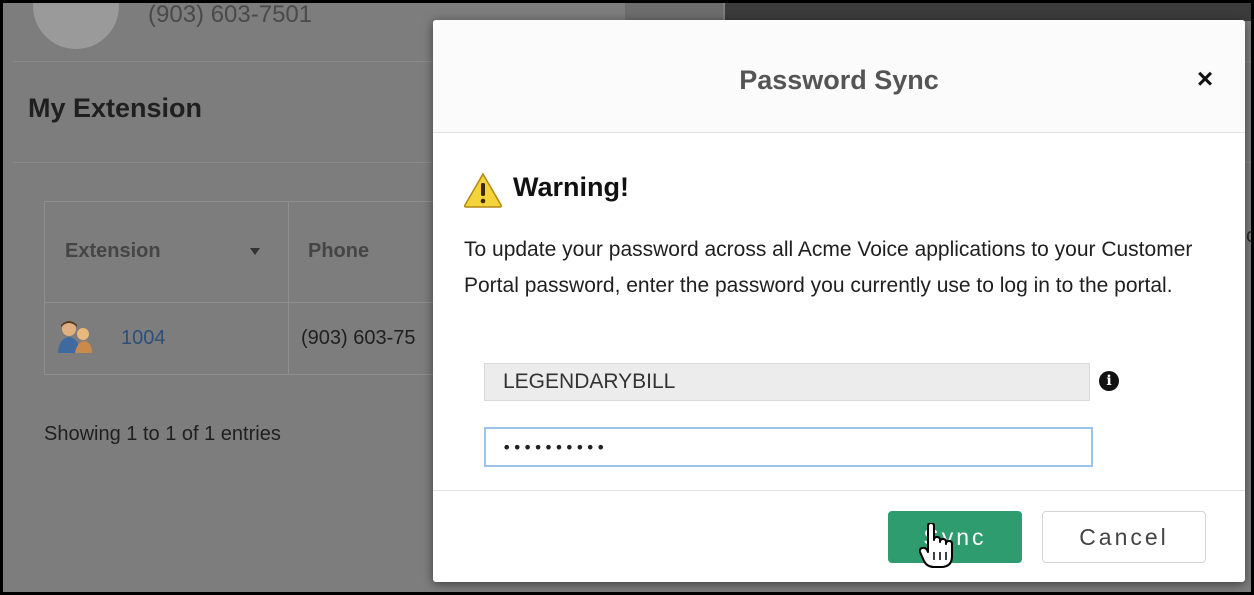 This screenshot has height=595, width=1254. I want to click on header-bar, so click(988, 12).